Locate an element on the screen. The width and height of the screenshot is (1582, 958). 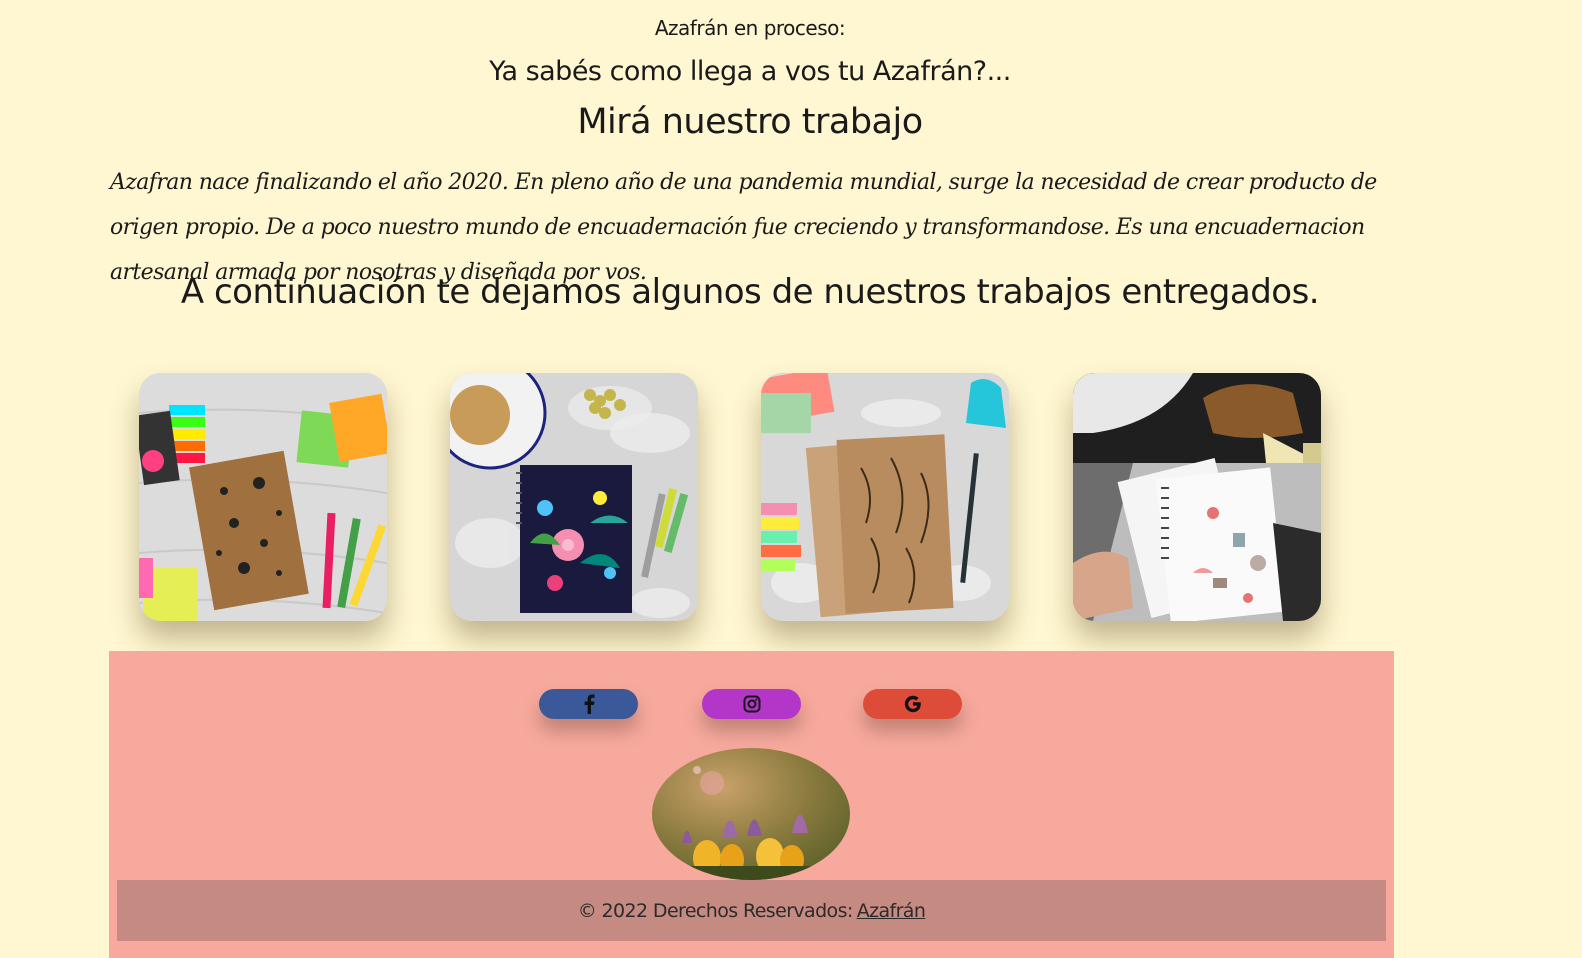
process-title: Azafrán en proceso: is located at coordinates (750, 28).